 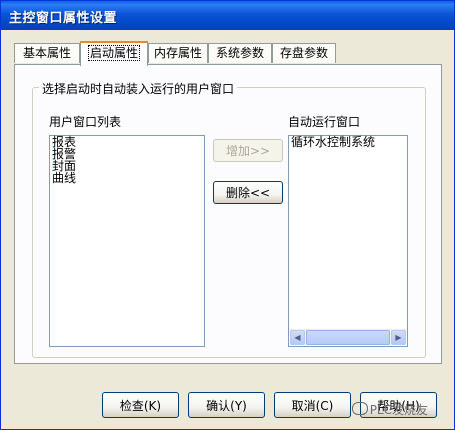 I want to click on scroll-thumb, so click(x=348, y=337).